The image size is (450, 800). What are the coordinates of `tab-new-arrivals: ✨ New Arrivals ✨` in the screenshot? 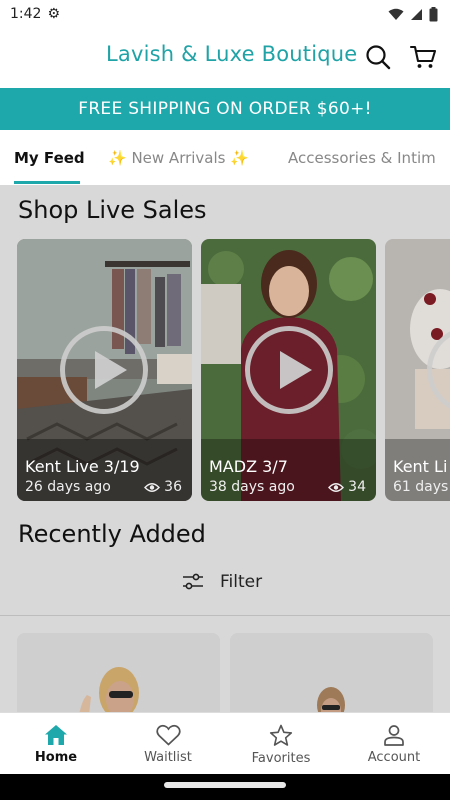 It's located at (178, 158).